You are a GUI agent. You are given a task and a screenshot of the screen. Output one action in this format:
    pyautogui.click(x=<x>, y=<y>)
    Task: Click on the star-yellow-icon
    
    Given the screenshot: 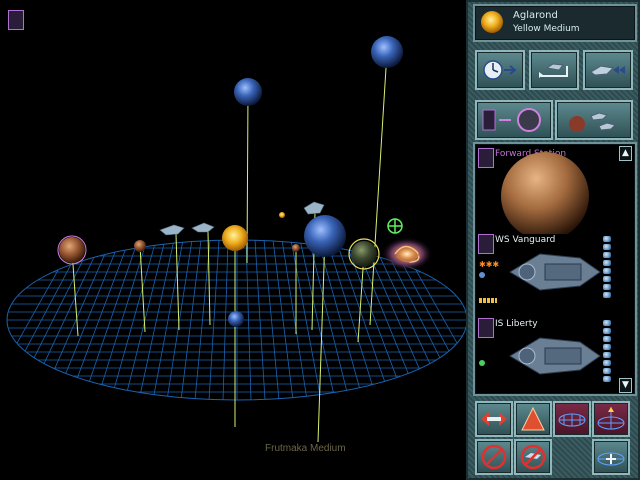 What is the action you would take?
    pyautogui.click(x=235, y=238)
    